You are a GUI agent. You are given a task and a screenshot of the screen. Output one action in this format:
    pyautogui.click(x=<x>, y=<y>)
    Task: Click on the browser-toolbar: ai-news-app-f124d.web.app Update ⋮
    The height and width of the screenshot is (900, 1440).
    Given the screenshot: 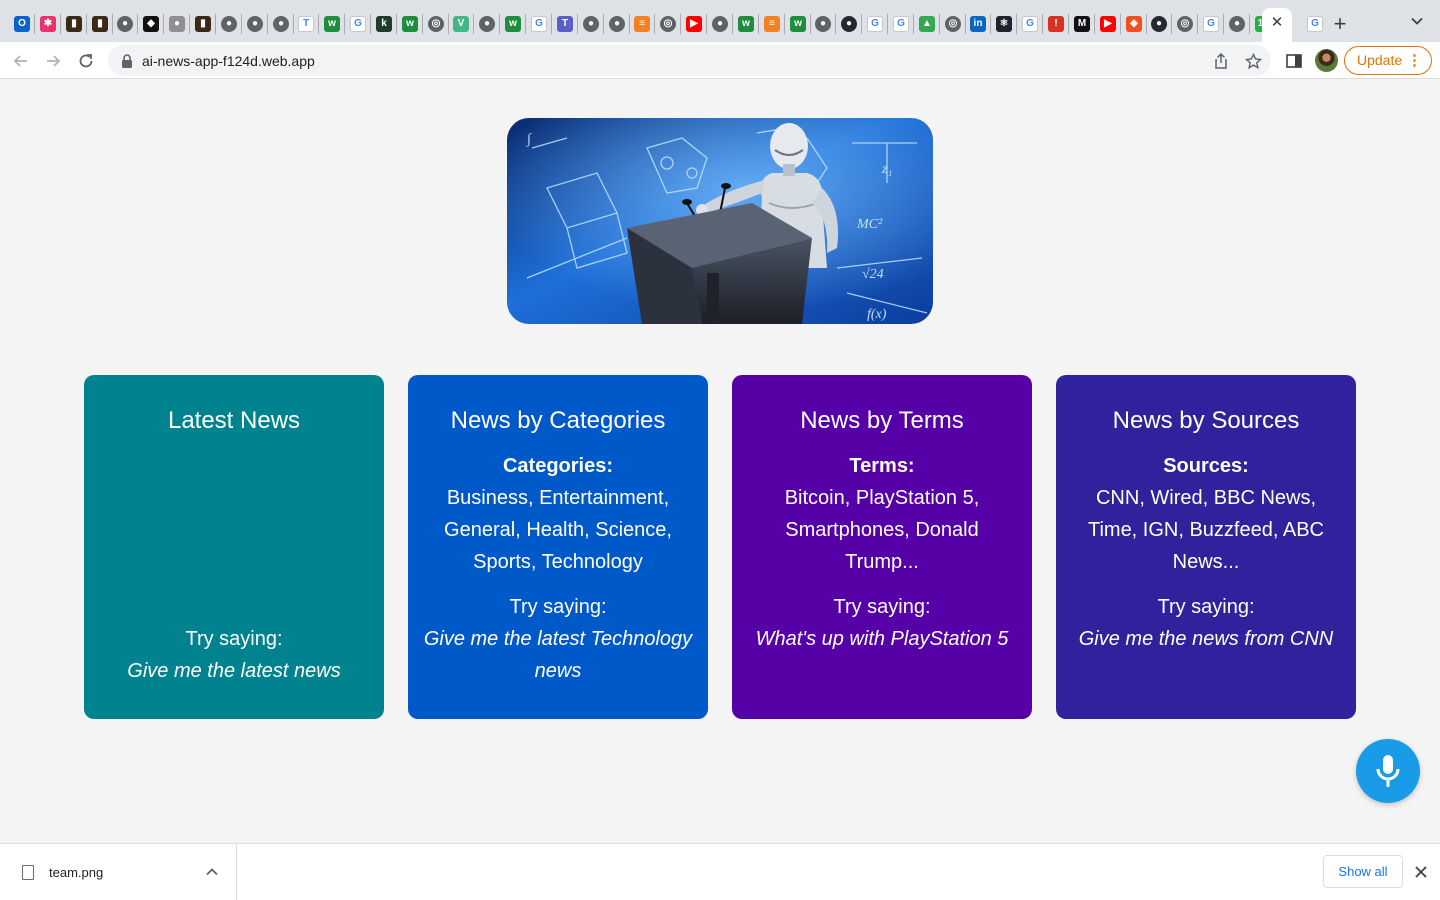 What is the action you would take?
    pyautogui.click(x=720, y=60)
    